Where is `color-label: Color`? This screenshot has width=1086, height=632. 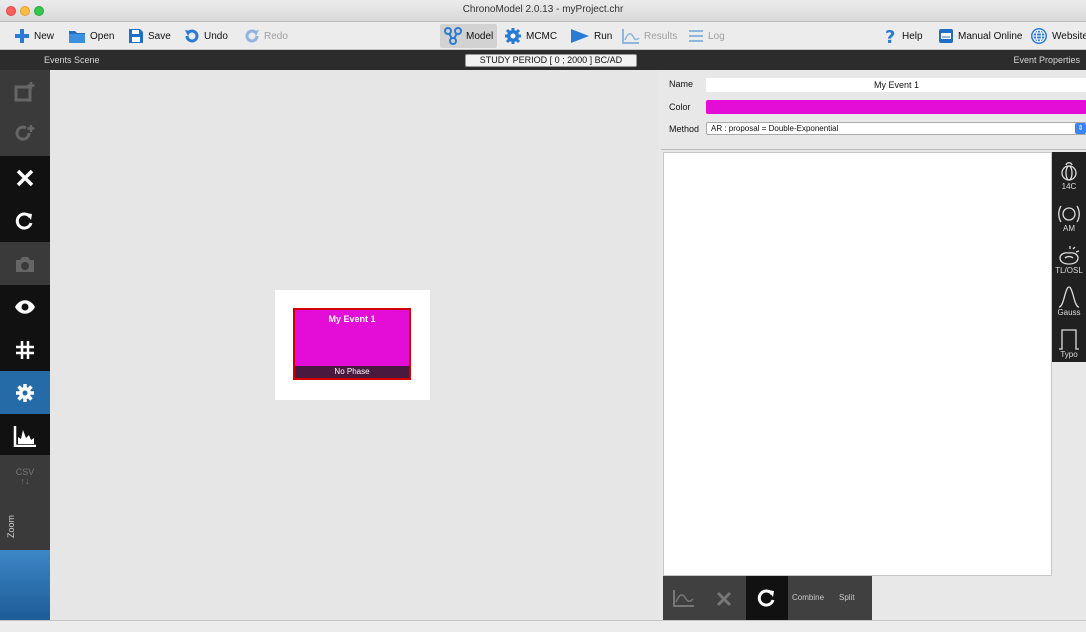 color-label: Color is located at coordinates (680, 107).